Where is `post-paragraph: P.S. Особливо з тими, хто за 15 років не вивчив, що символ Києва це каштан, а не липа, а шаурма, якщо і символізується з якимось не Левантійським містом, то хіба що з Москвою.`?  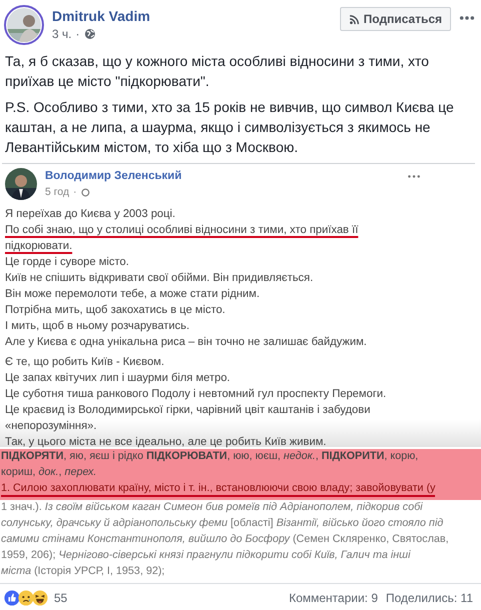
post-paragraph: P.S. Особливо з тими, хто за 15 років не вивчив, що символ Києва це каштан, а не липа, а шаурма, якщо і символізується з якимось не Левантійським містом, то хіба що з Москвою. is located at coordinates (230, 127).